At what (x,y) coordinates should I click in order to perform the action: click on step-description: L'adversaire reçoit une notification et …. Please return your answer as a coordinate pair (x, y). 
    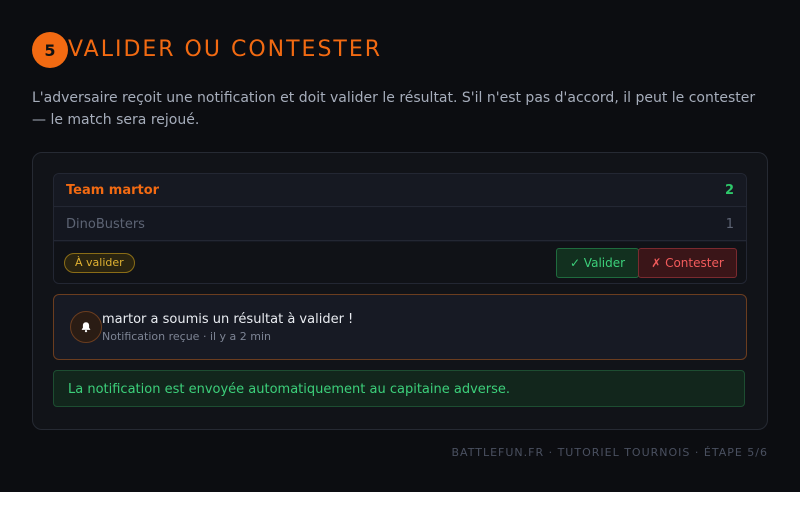
    Looking at the image, I should click on (394, 109).